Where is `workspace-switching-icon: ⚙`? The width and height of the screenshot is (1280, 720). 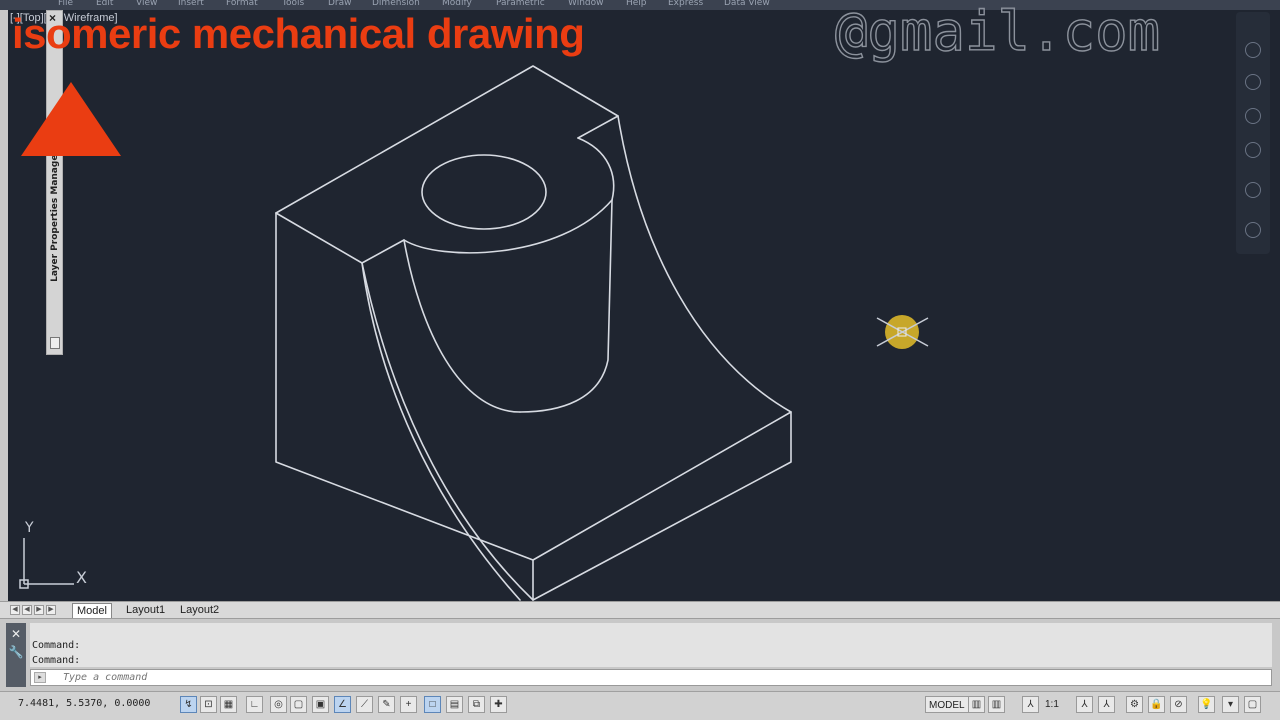
workspace-switching-icon: ⚙ is located at coordinates (1134, 704).